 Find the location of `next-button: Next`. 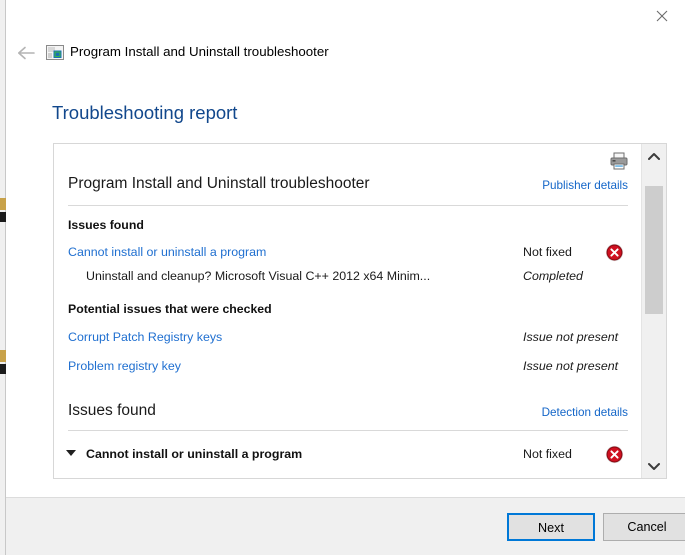

next-button: Next is located at coordinates (551, 527).